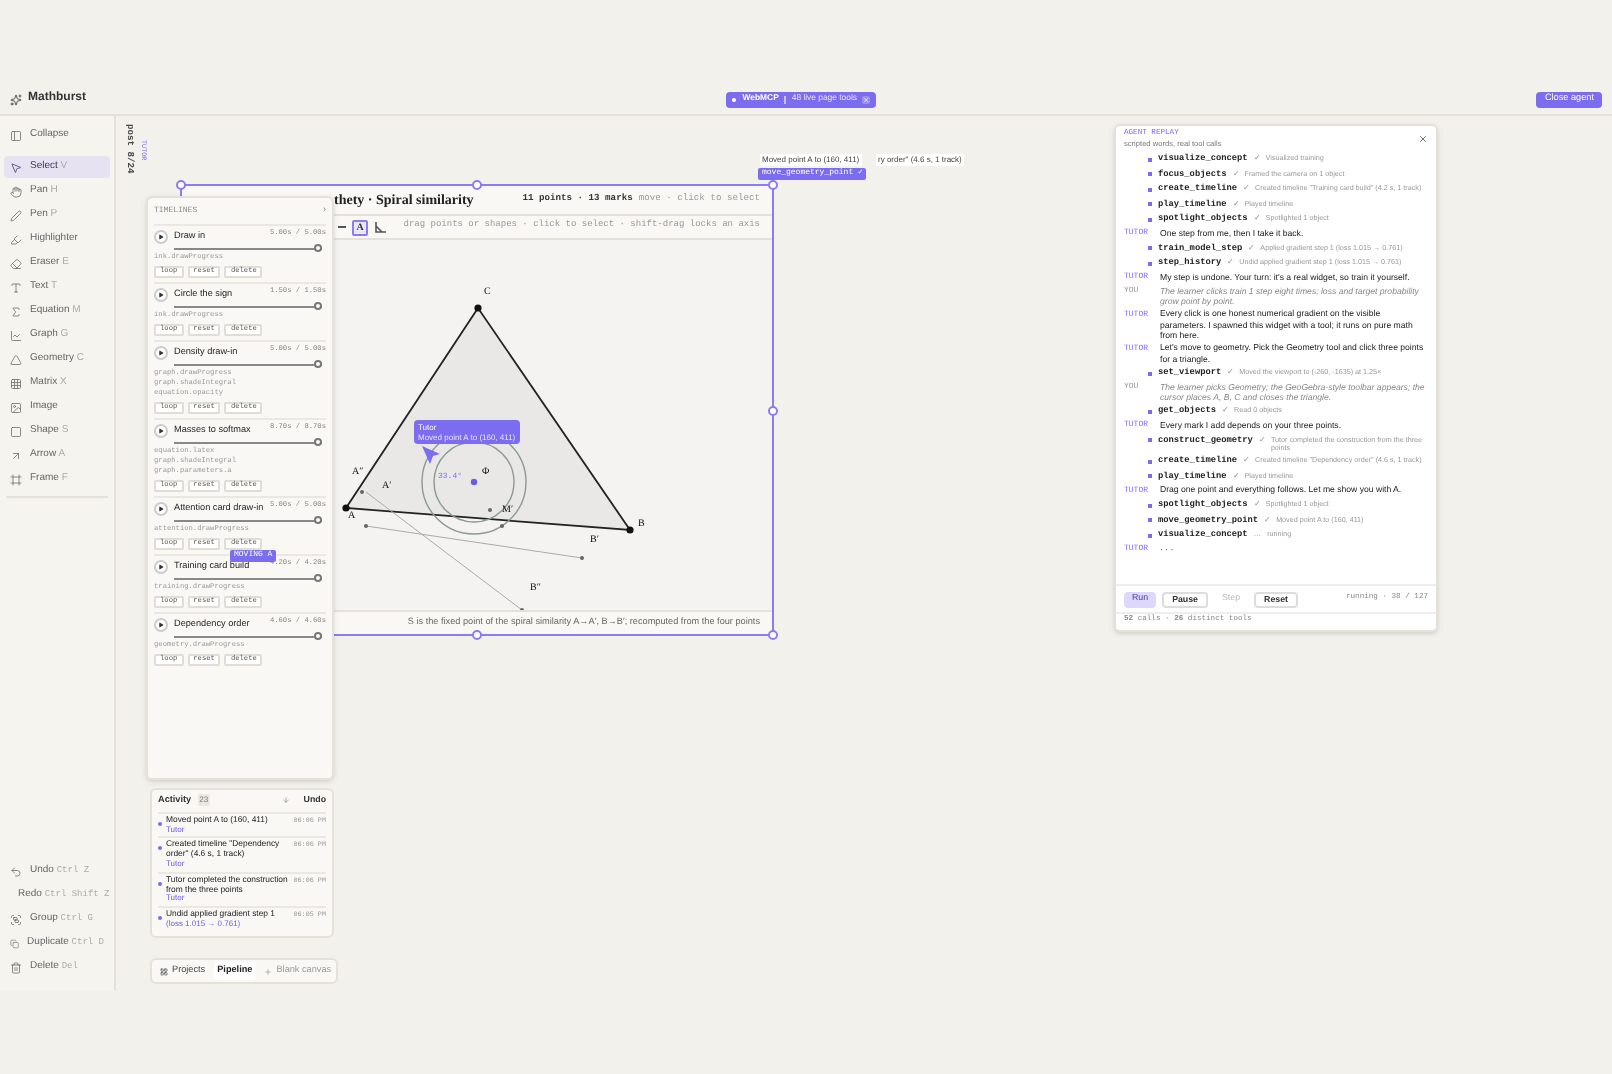 The width and height of the screenshot is (1612, 1074). I want to click on tab-icon, so click(164, 971).